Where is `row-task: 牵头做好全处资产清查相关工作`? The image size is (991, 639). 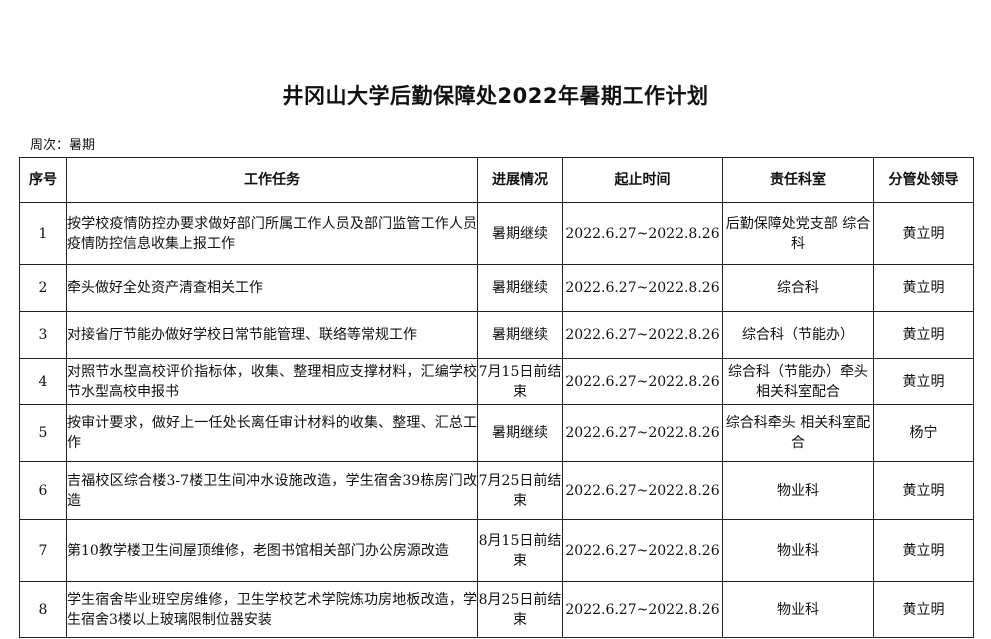 row-task: 牵头做好全处资产清查相关工作 is located at coordinates (272, 288).